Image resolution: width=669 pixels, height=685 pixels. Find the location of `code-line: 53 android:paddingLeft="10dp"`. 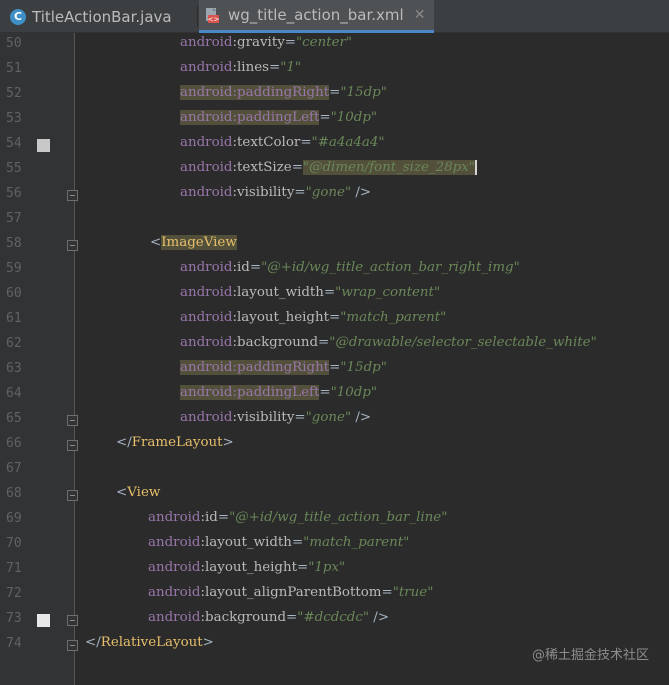

code-line: 53 android:paddingLeft="10dp" is located at coordinates (334, 120).